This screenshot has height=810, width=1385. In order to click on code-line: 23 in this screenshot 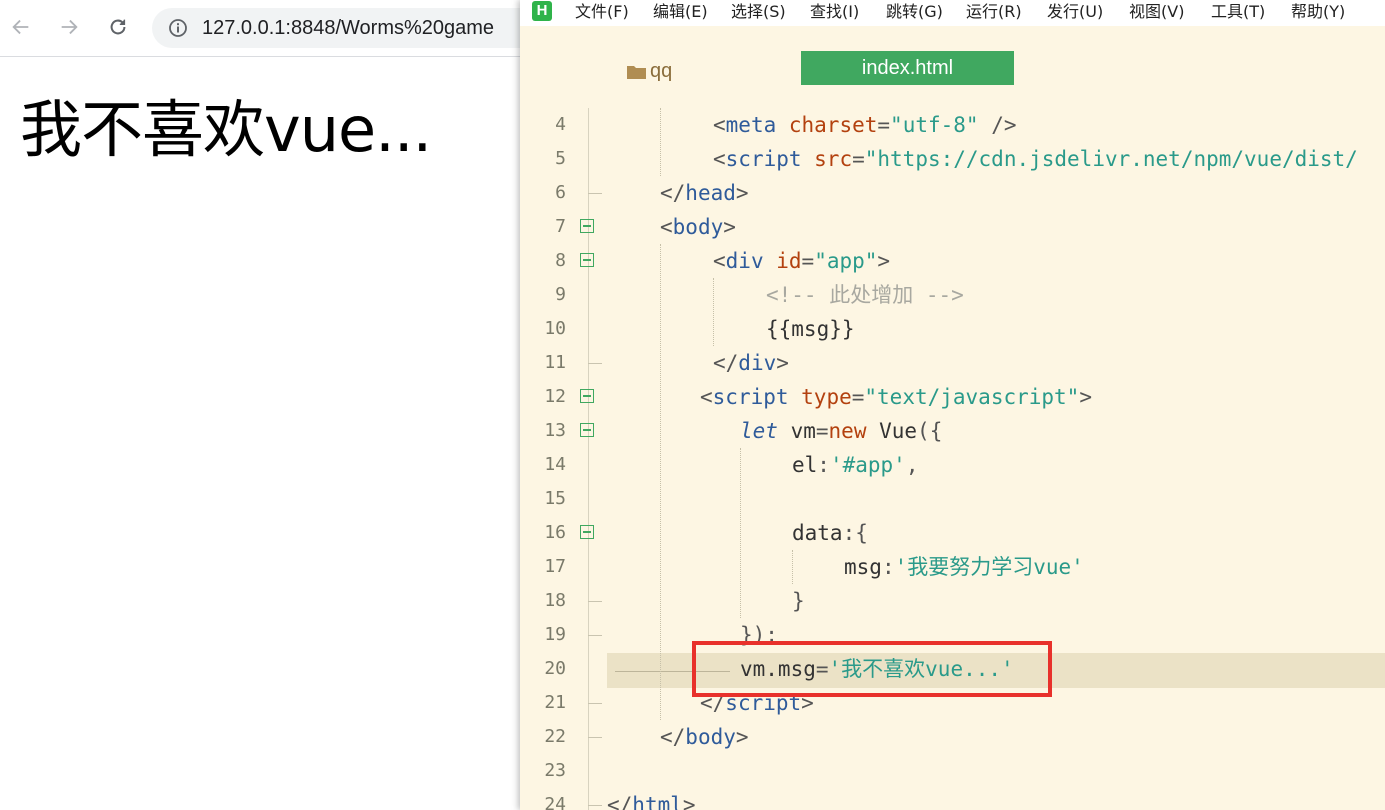, I will do `click(952, 771)`.